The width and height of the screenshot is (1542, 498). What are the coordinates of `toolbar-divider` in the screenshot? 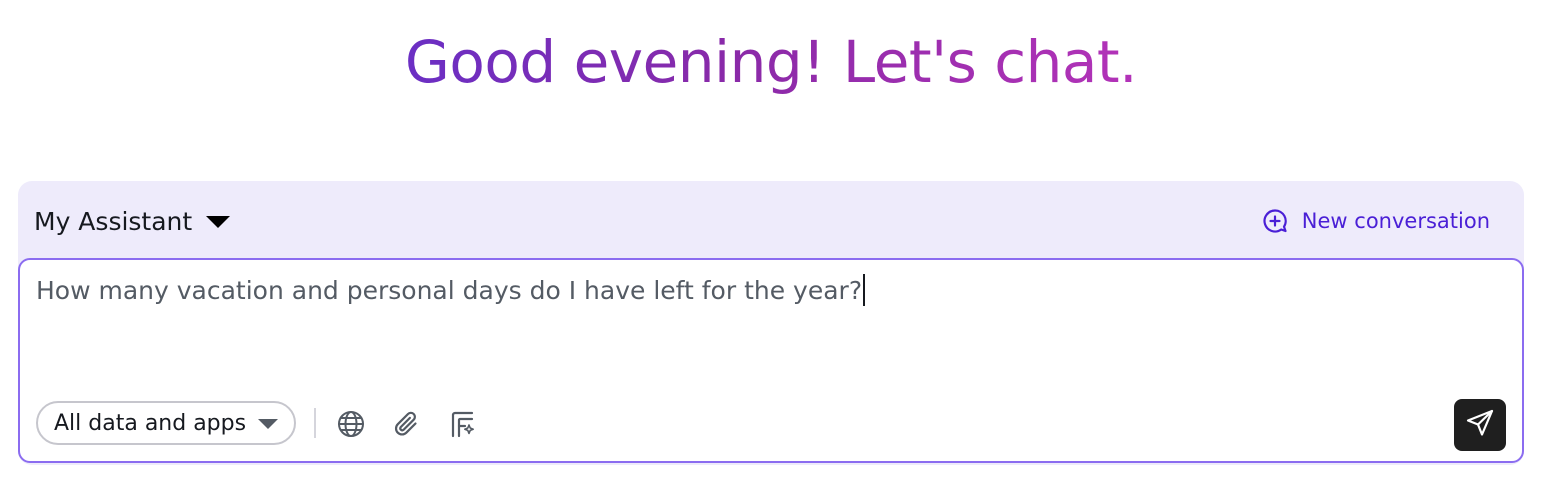 It's located at (315, 423).